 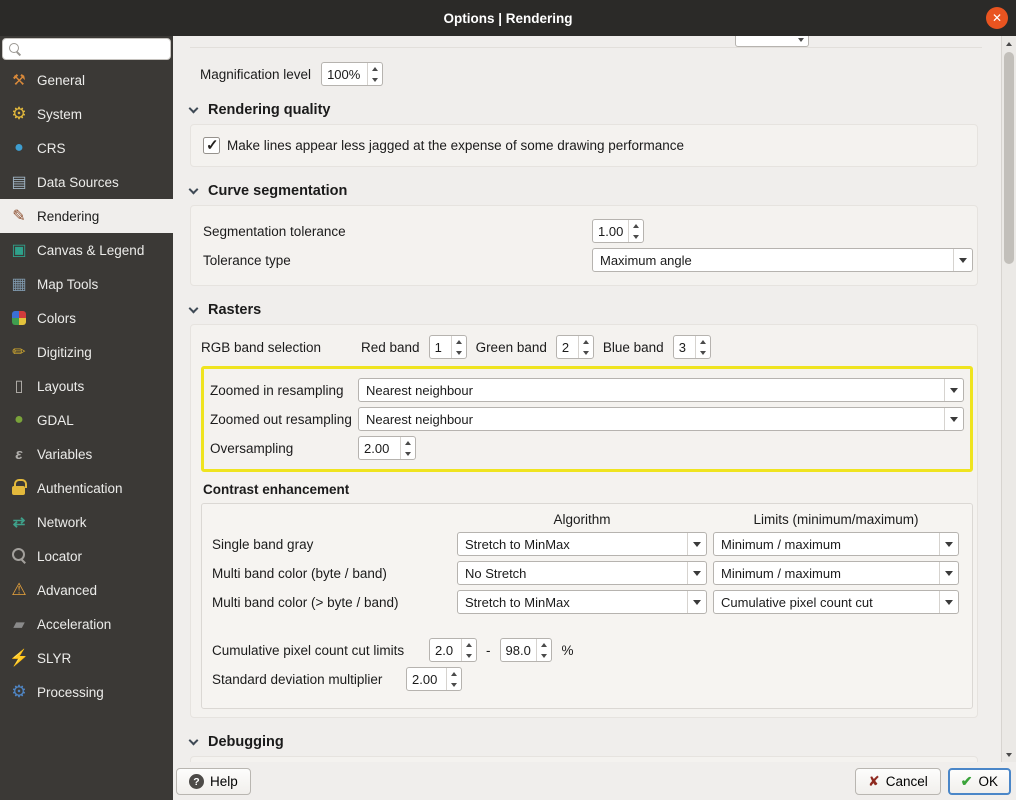 I want to click on sidebar-item-label: Advanced, so click(x=67, y=590).